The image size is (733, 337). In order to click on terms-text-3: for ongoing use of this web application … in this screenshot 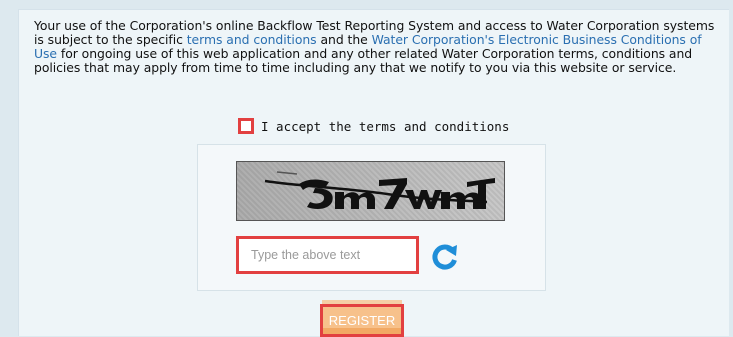, I will do `click(363, 60)`.